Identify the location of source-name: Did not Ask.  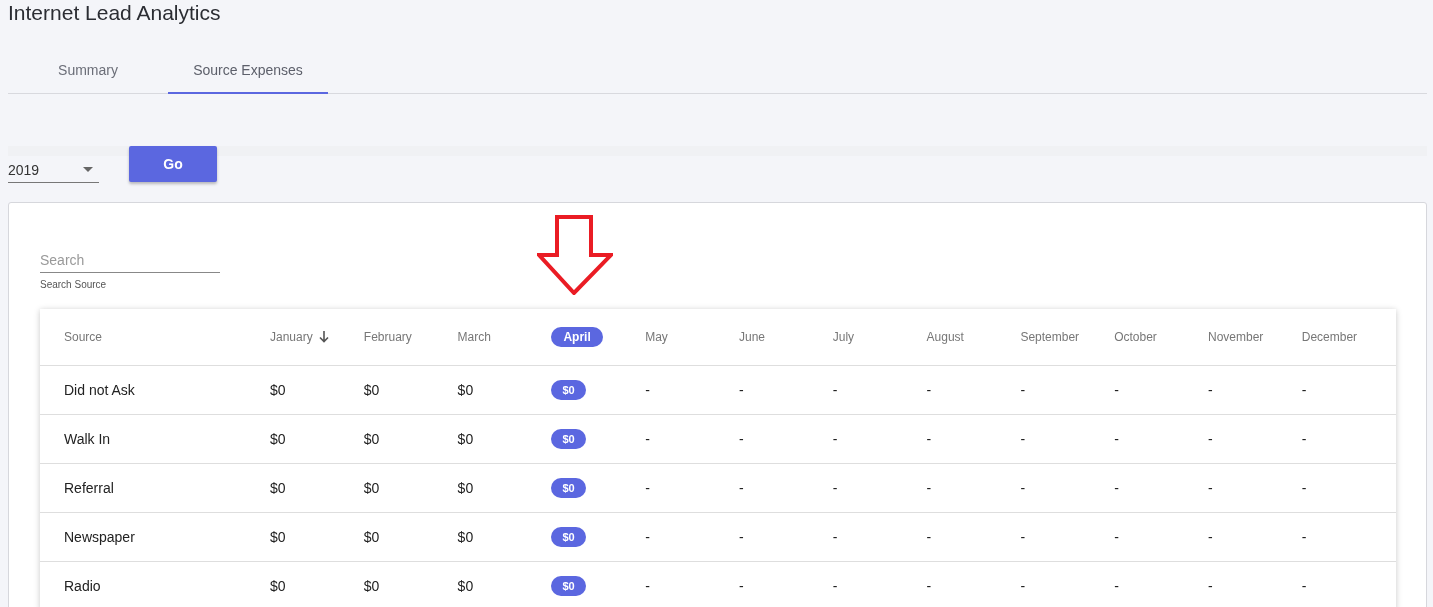
(99, 390).